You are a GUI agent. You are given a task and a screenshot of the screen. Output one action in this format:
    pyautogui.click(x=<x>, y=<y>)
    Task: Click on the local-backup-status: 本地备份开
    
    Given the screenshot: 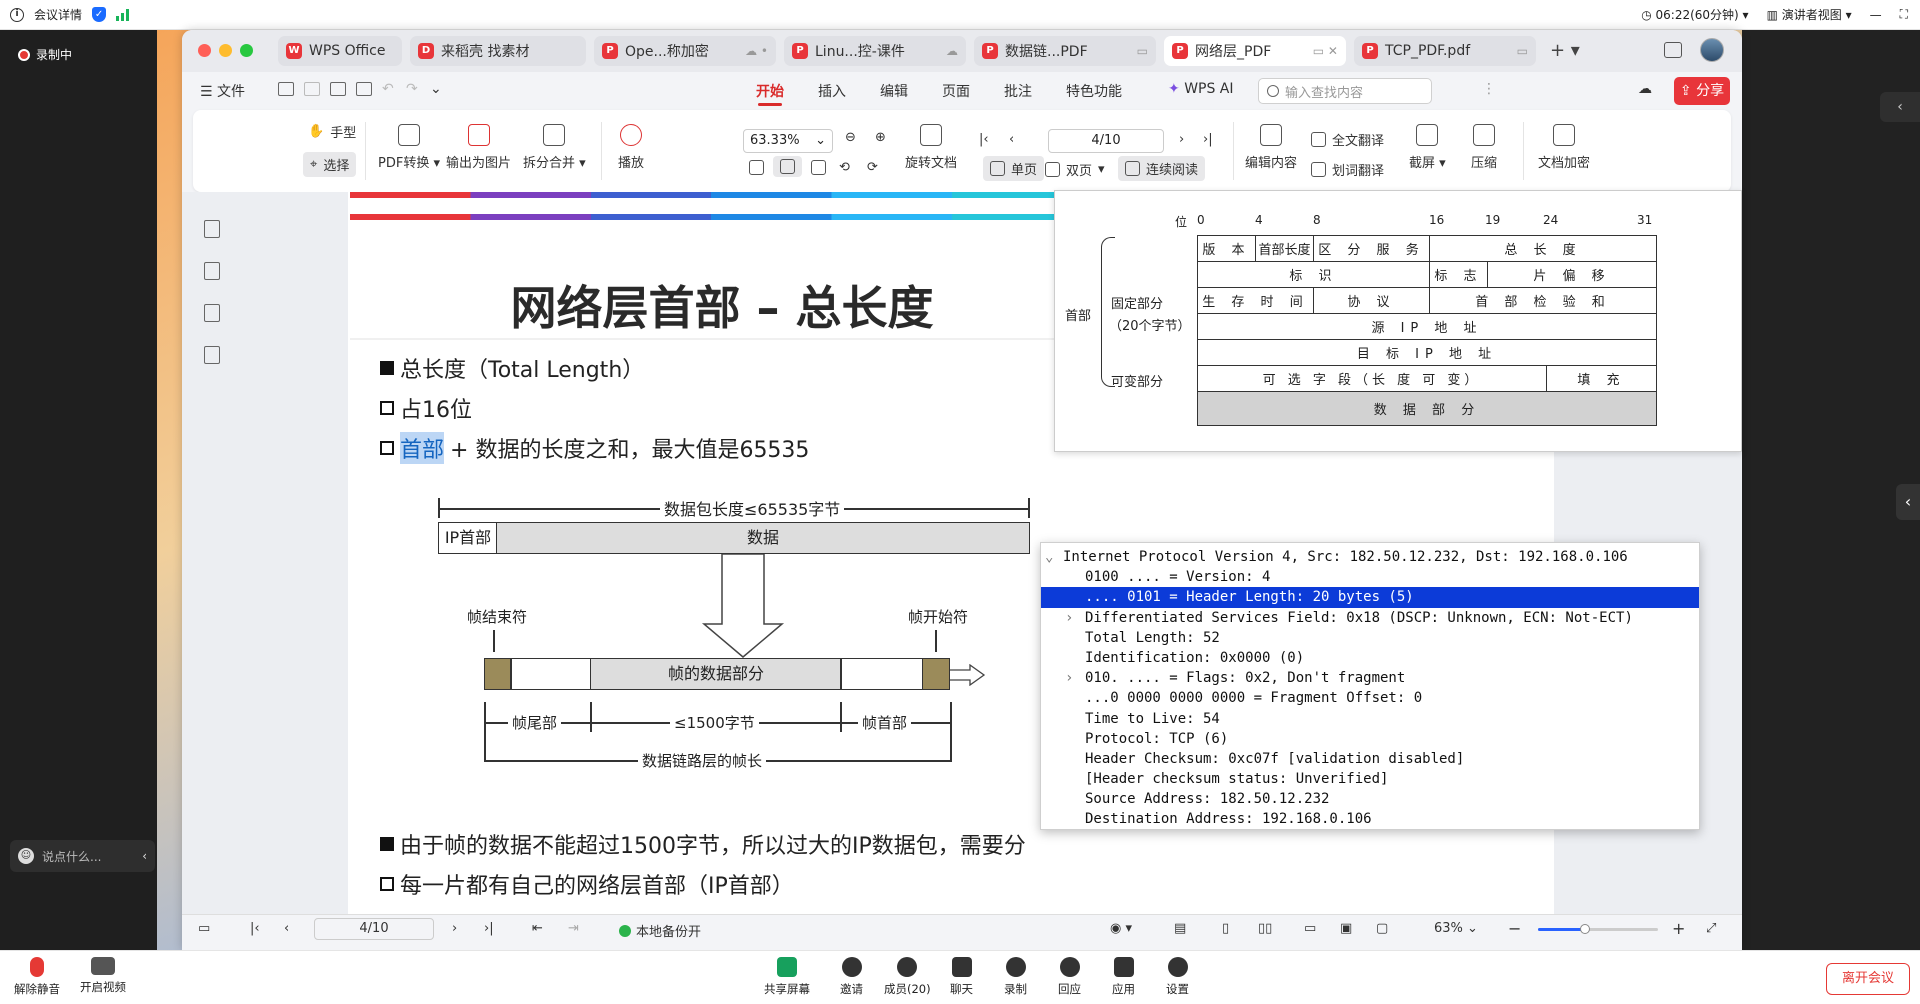 What is the action you would take?
    pyautogui.click(x=660, y=930)
    